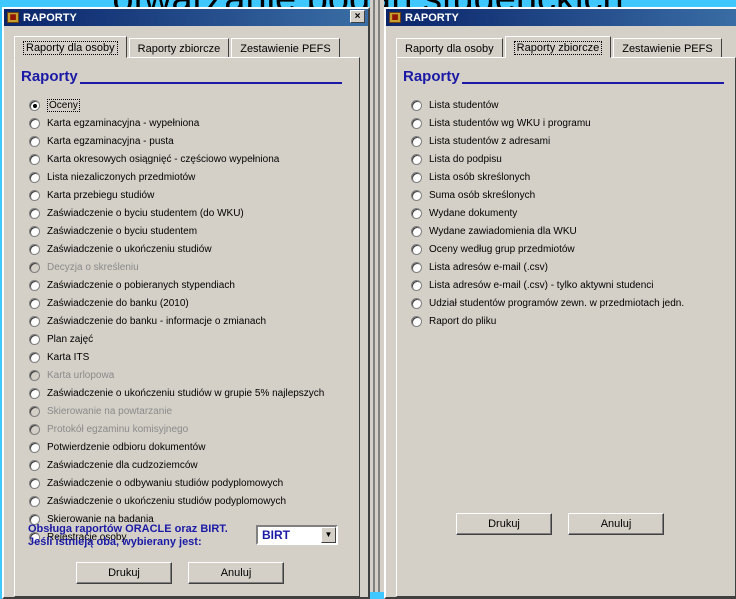  What do you see at coordinates (122, 231) in the screenshot?
I see `report-option-label: Zaświadczenie o byciu studentem` at bounding box center [122, 231].